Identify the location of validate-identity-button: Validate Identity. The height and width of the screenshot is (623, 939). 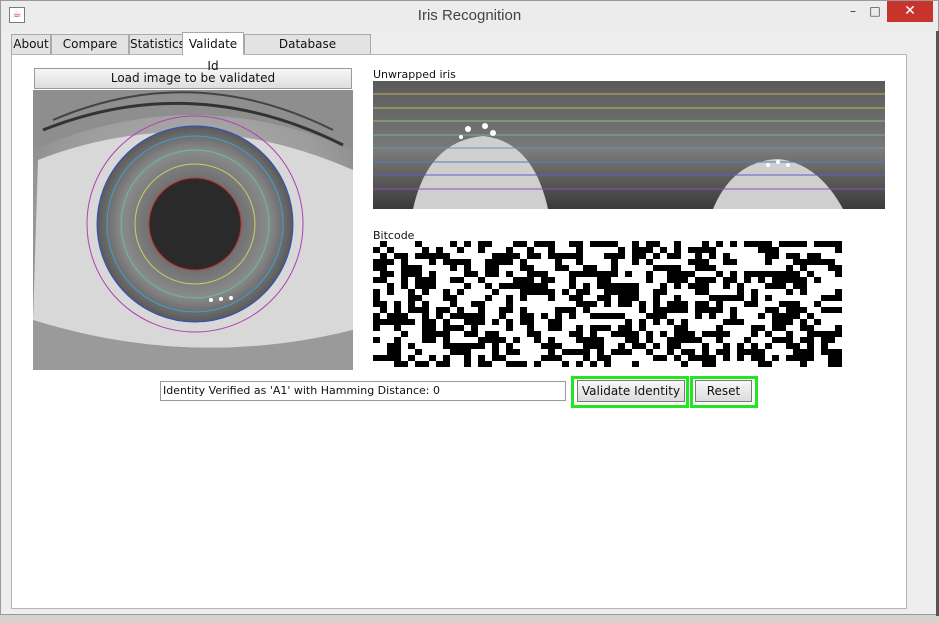
(631, 391).